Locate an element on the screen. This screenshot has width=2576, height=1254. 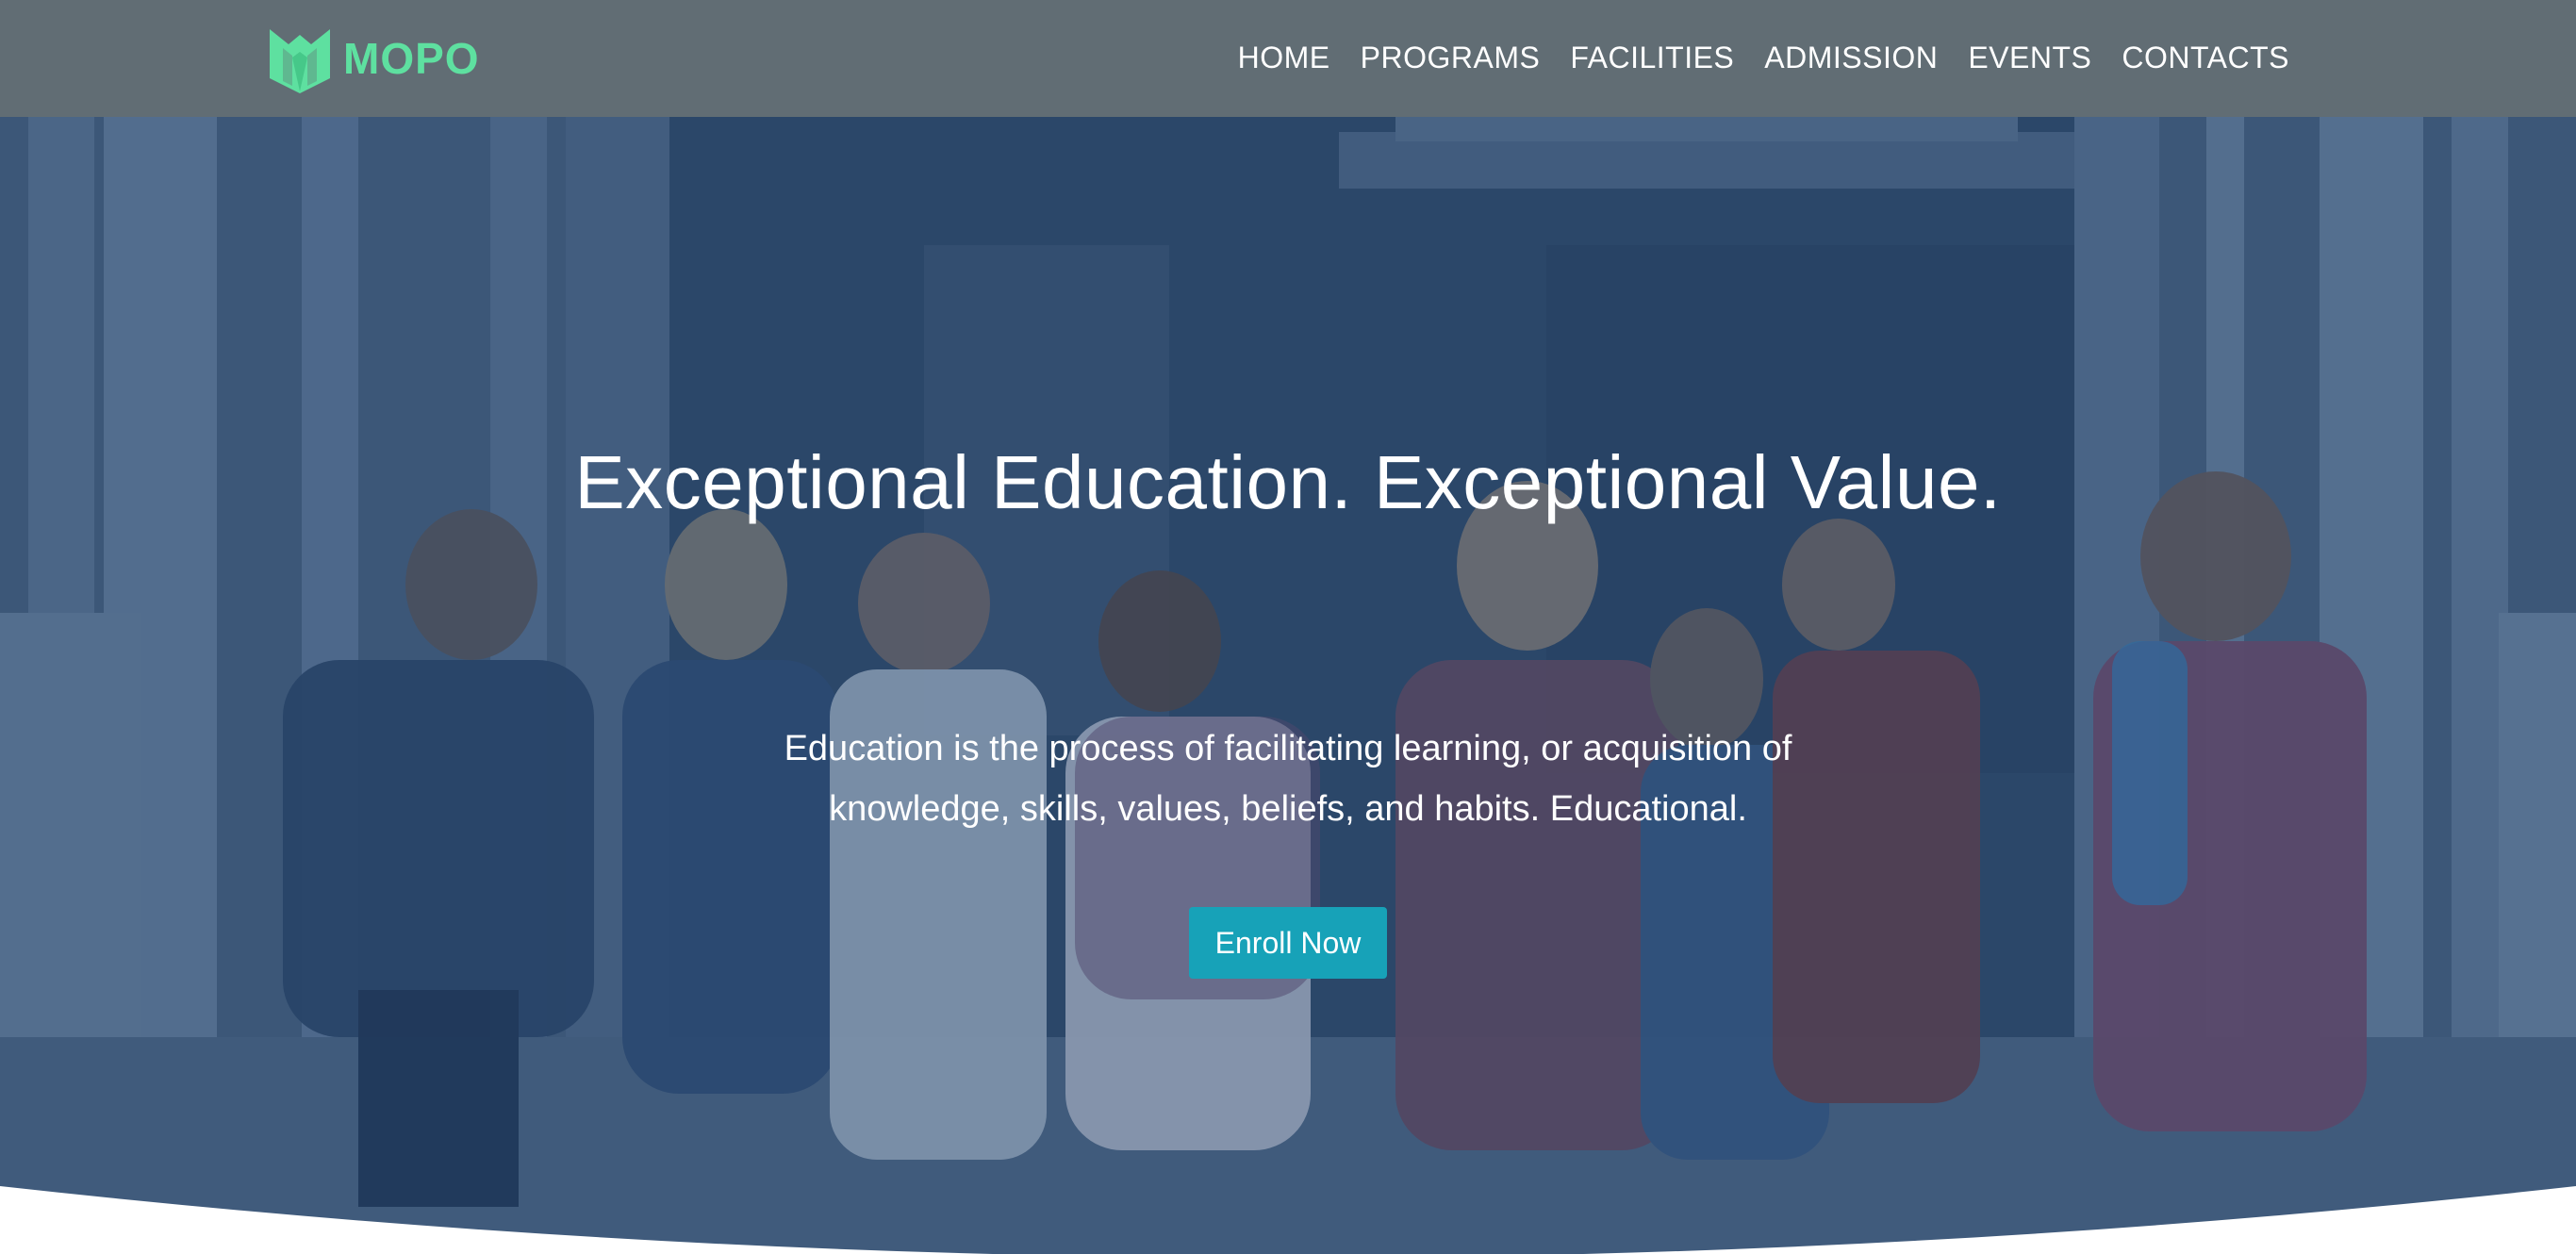
nav-item-events: EVENTS is located at coordinates (2029, 58).